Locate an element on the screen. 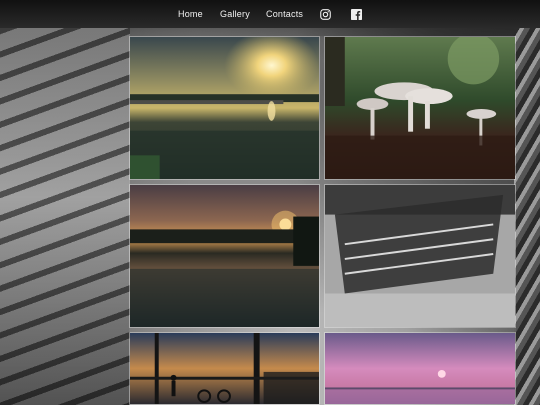 The height and width of the screenshot is (405, 540). pink-sunset-image is located at coordinates (420, 368).